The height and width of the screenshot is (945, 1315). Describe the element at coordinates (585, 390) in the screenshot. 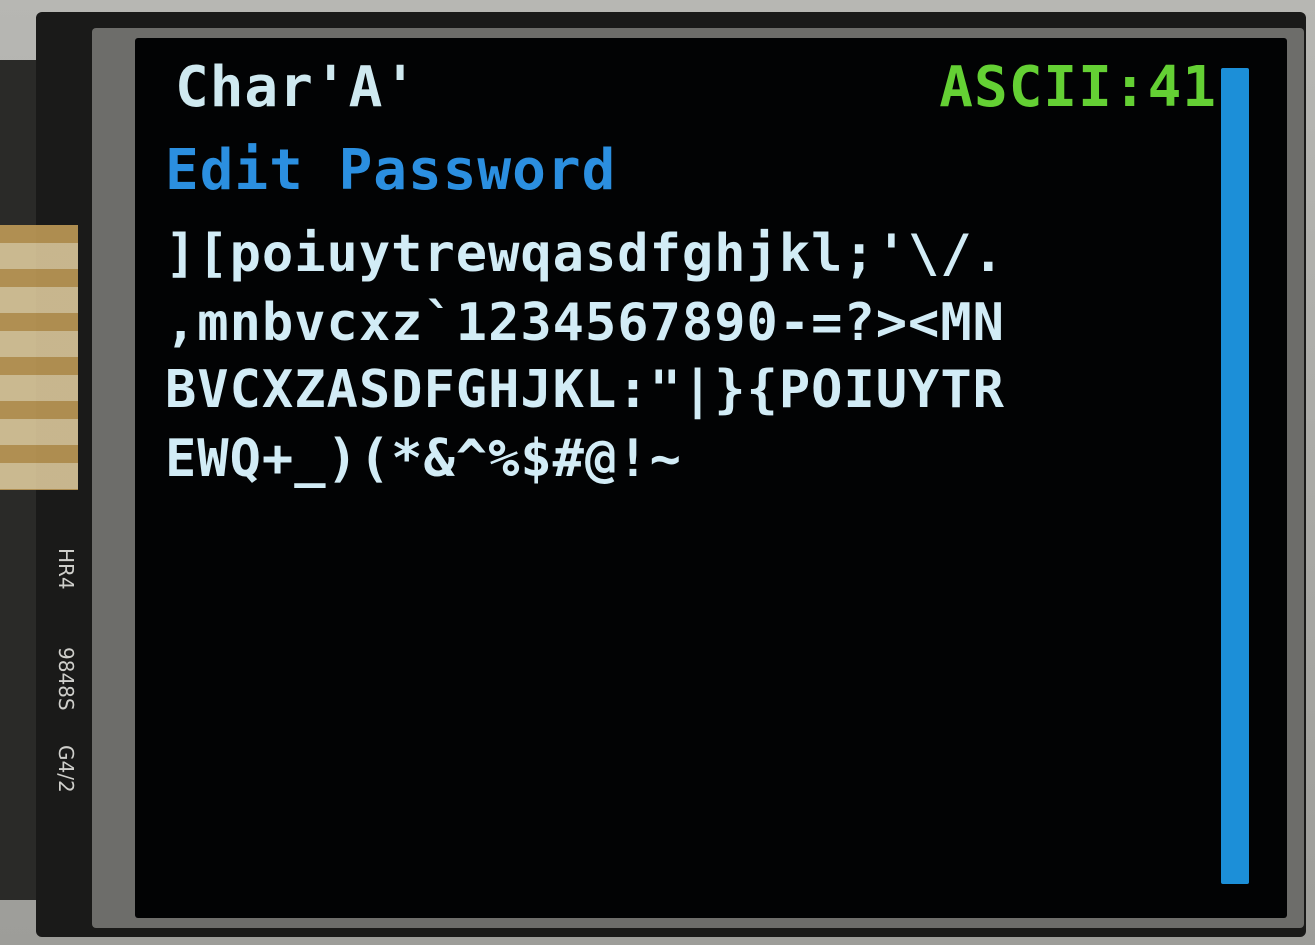

I see `password-line: BVCXZASDFGHJKL:"|}{POIUYTR` at that location.